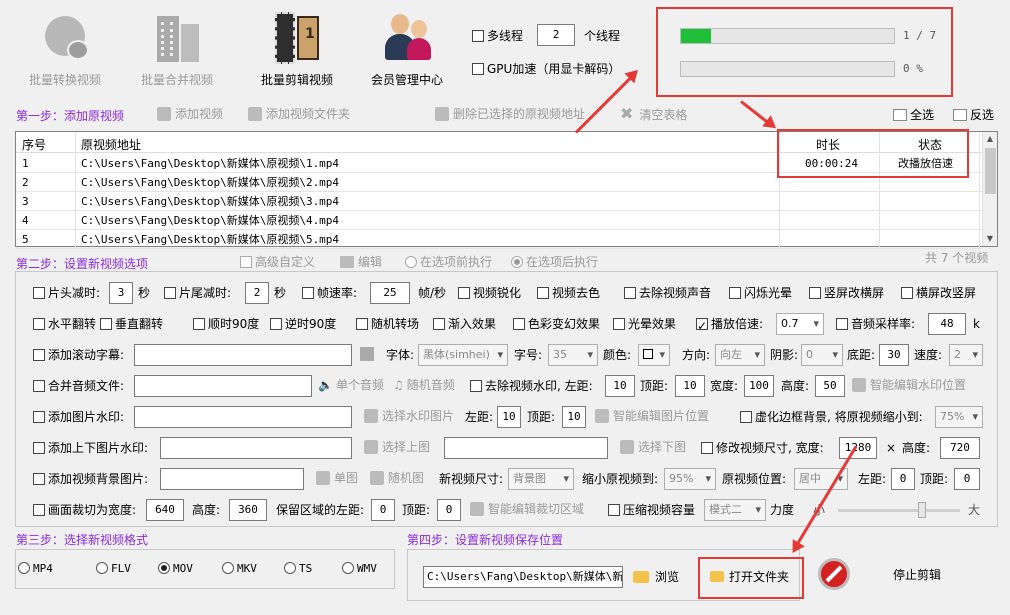 The width and height of the screenshot is (1010, 615). I want to click on select-all-button: 全选, so click(913, 115).